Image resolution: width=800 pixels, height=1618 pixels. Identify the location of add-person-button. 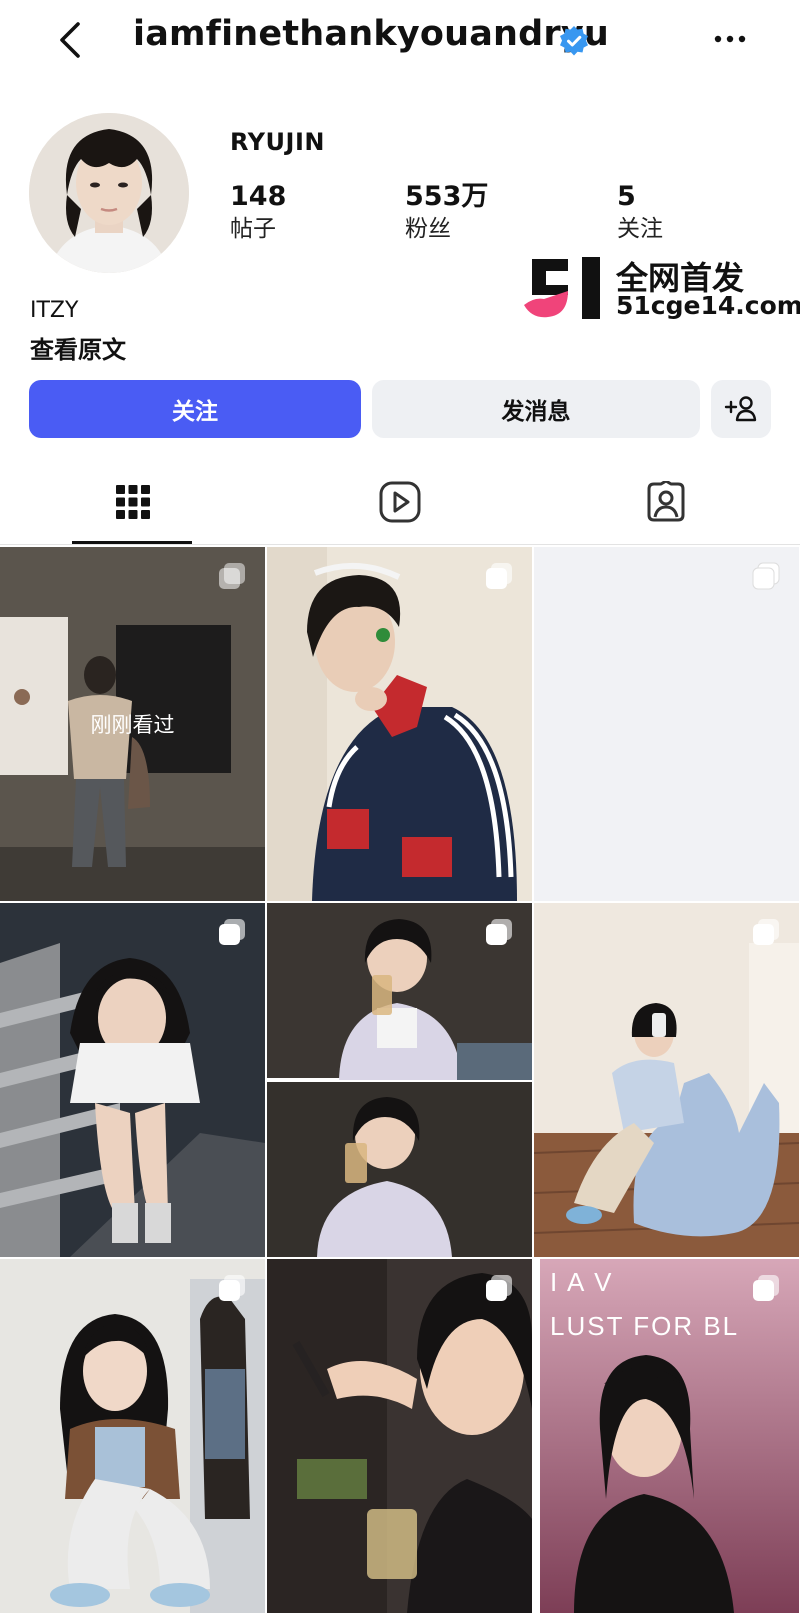
(741, 409).